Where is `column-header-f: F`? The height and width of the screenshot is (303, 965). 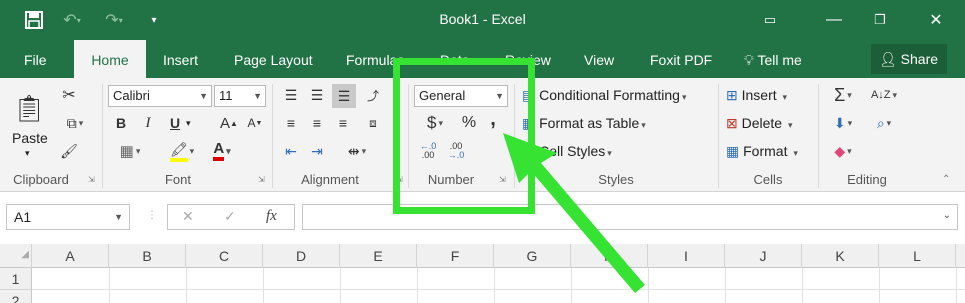
column-header-f: F is located at coordinates (455, 256).